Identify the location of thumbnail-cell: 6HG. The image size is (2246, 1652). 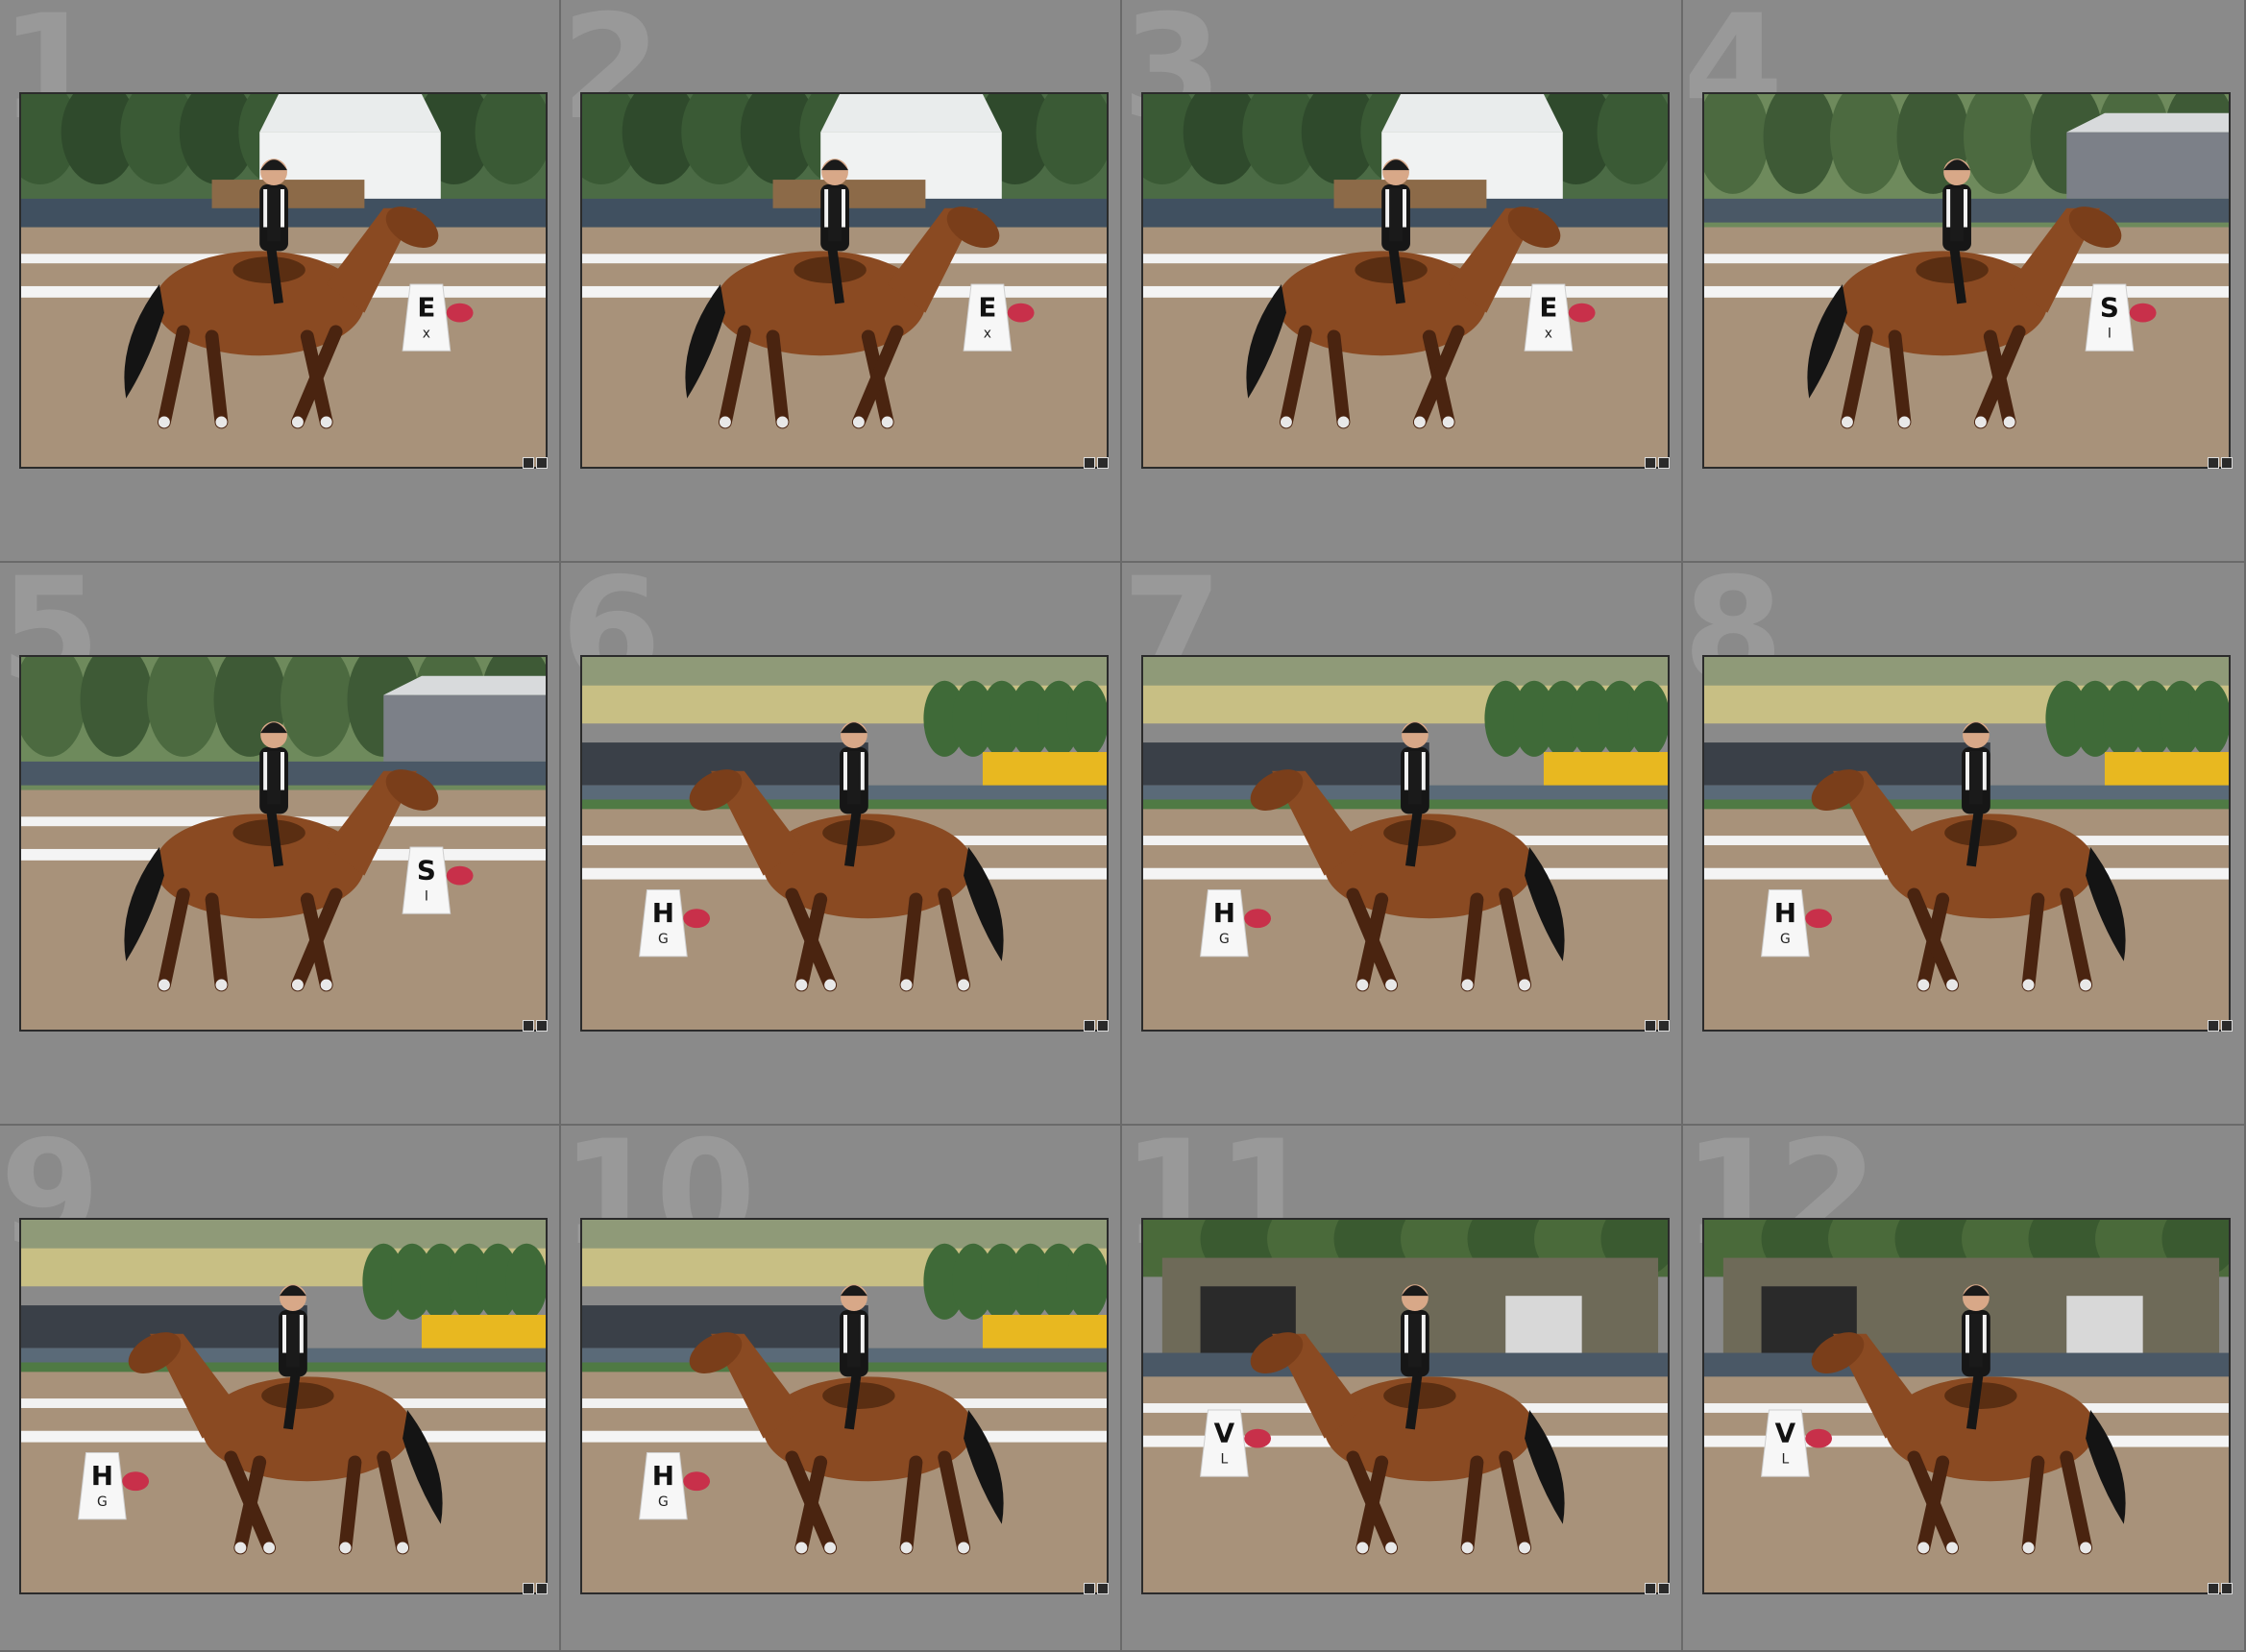
(842, 844).